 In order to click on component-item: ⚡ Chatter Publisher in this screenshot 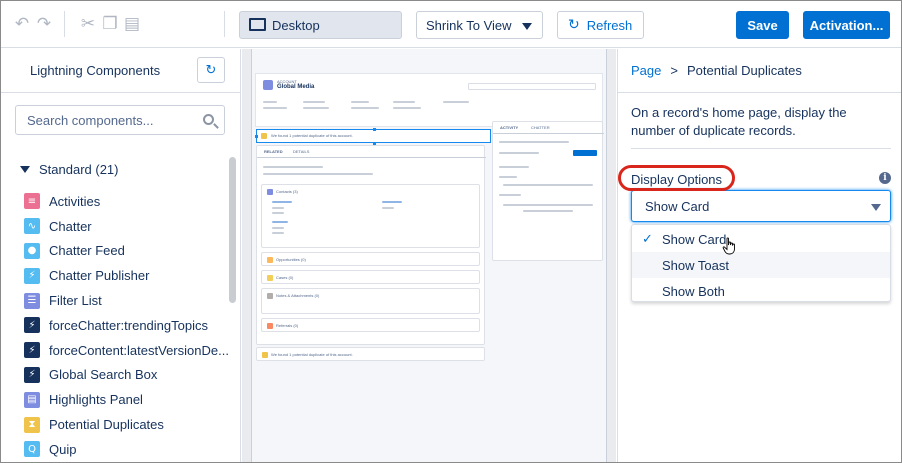, I will do `click(124, 275)`.